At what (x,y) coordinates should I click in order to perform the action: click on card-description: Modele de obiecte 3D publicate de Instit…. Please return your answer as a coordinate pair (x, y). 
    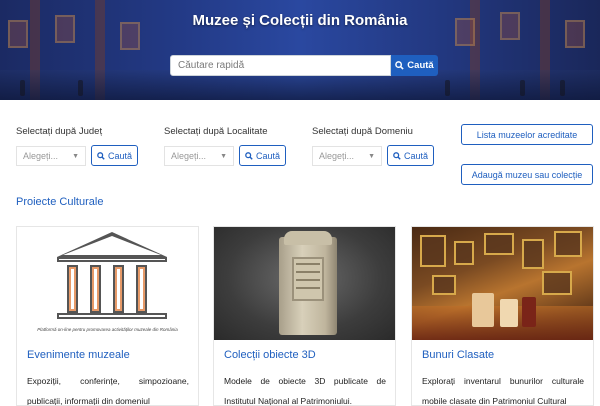
    Looking at the image, I should click on (305, 391).